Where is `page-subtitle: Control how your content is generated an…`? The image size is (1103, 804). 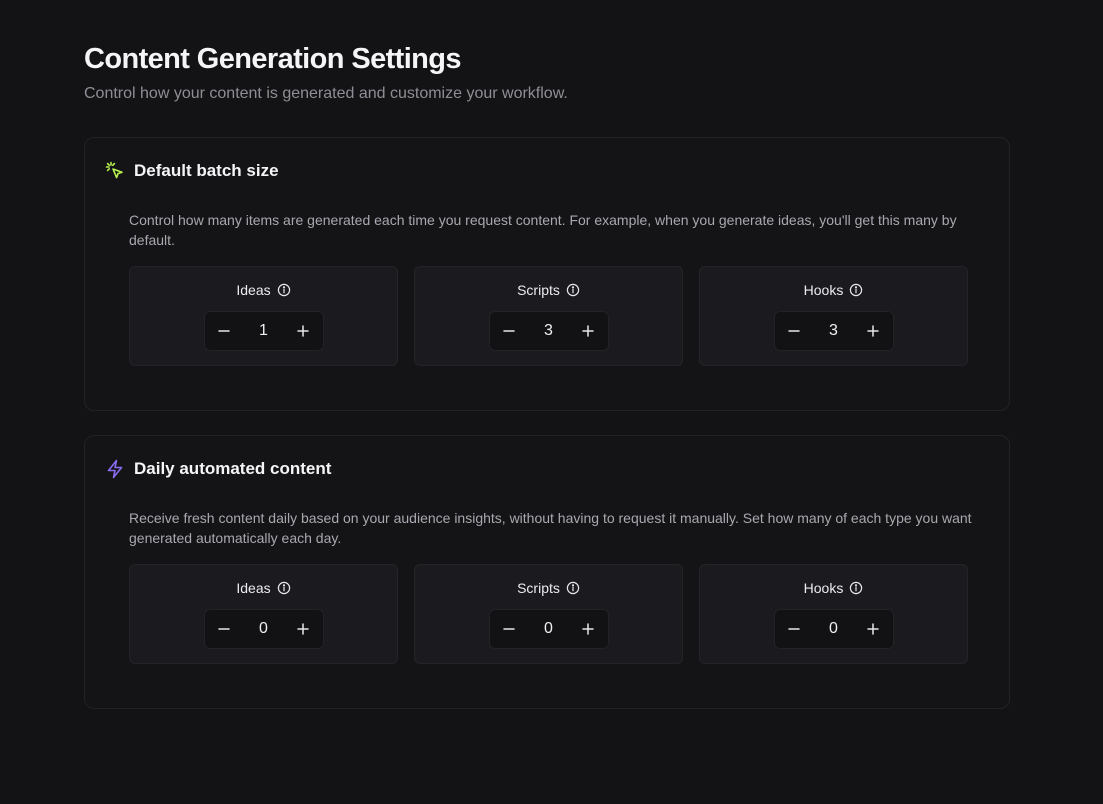
page-subtitle: Control how your content is generated an… is located at coordinates (326, 93).